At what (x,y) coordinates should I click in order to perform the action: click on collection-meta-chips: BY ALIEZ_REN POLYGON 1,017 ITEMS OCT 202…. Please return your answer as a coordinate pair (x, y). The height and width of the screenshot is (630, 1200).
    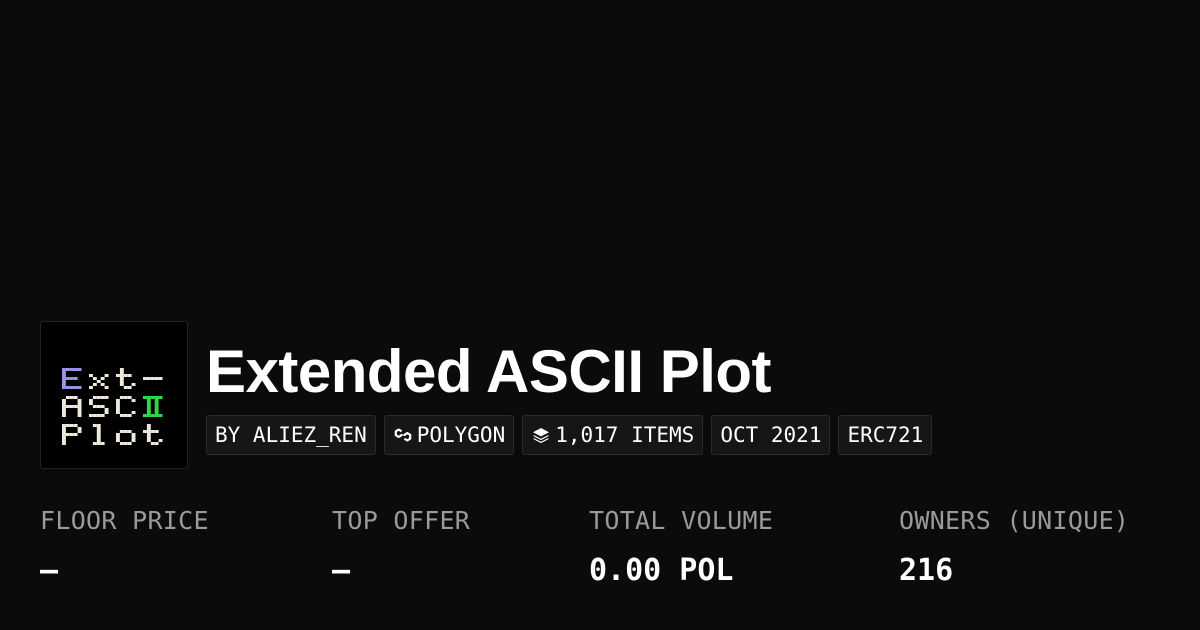
    Looking at the image, I should click on (569, 435).